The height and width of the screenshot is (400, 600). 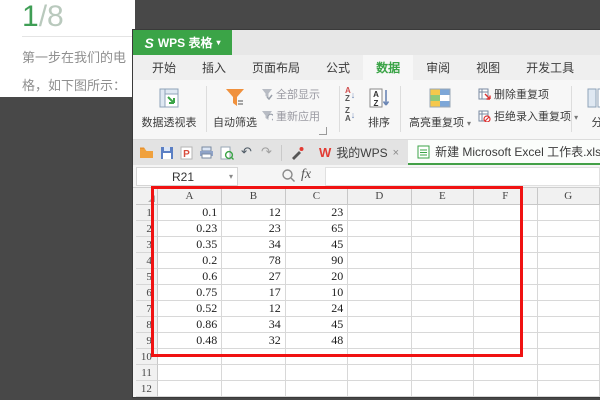 What do you see at coordinates (317, 245) in the screenshot?
I see `cell-C3: 45` at bounding box center [317, 245].